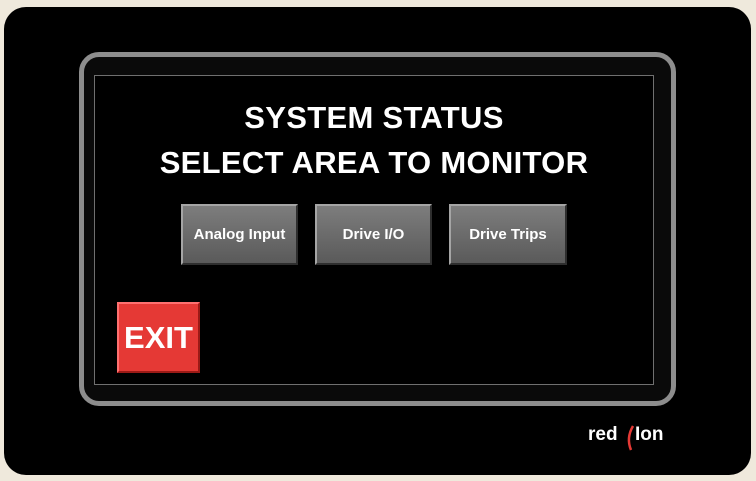  What do you see at coordinates (158, 337) in the screenshot?
I see `exit-button: EXIT` at bounding box center [158, 337].